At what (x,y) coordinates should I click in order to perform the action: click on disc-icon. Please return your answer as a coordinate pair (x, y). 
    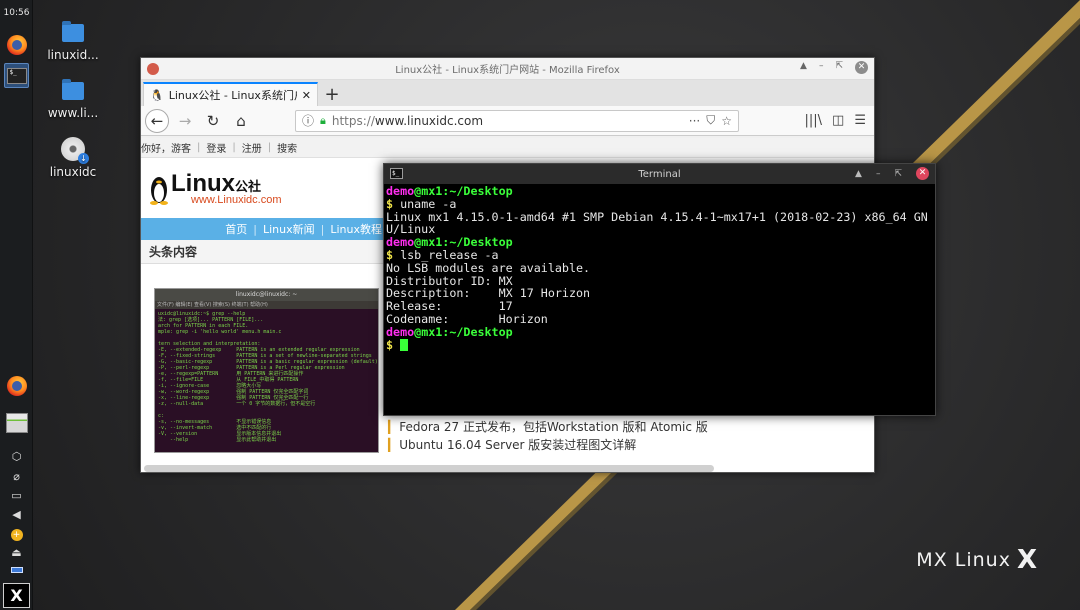
    Looking at the image, I should click on (75, 150).